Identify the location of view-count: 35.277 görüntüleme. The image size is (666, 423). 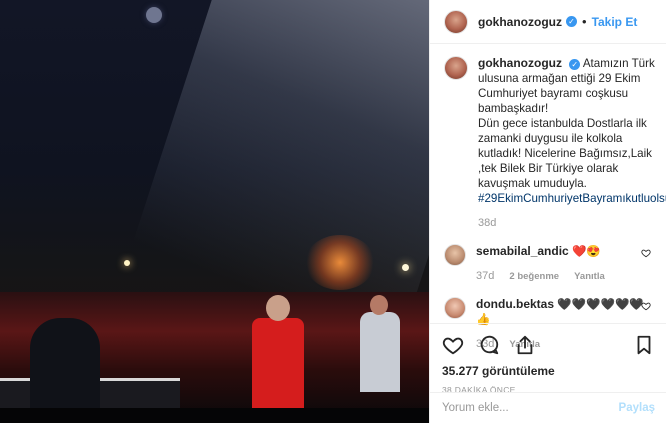
(548, 371).